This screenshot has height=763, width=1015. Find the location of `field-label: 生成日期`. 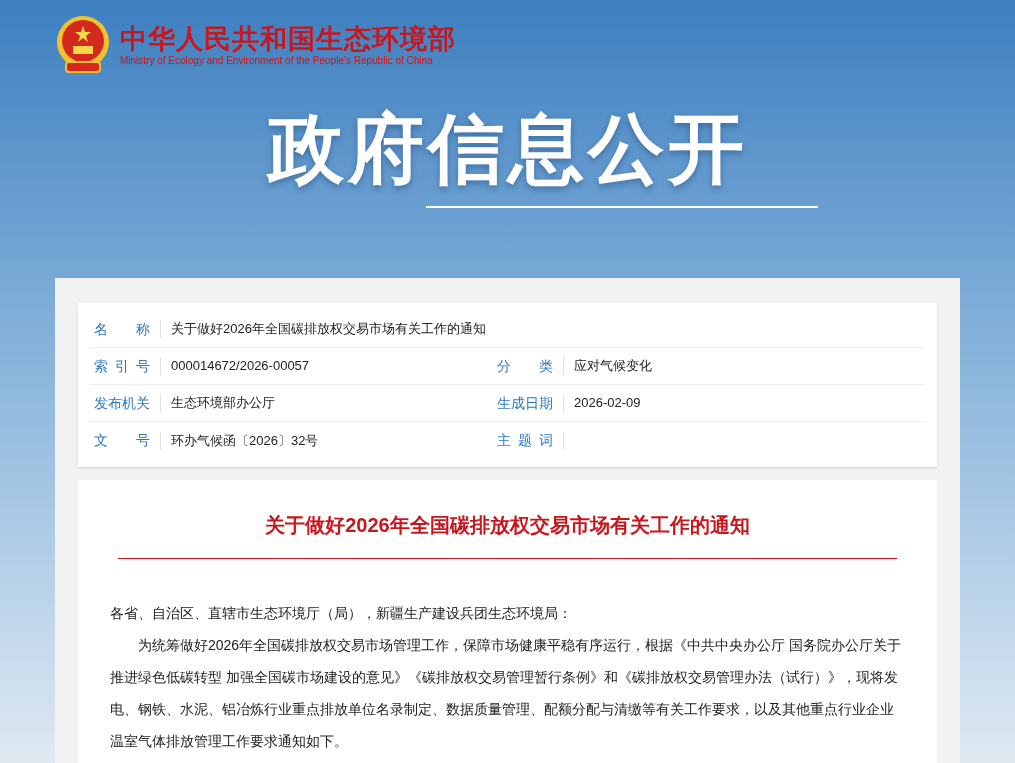

field-label: 生成日期 is located at coordinates (525, 403).